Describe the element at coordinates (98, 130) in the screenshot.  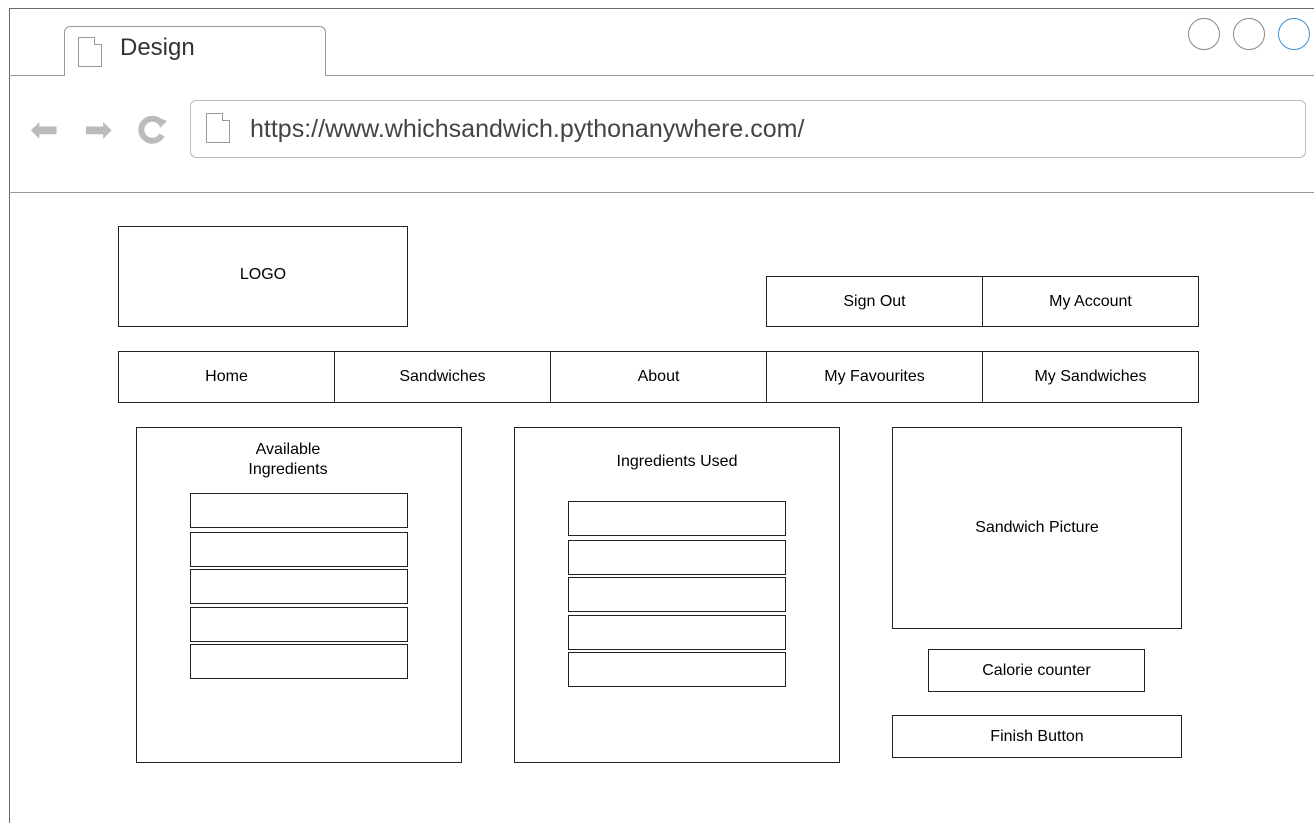
I see `forward-arrow-icon: ➡` at that location.